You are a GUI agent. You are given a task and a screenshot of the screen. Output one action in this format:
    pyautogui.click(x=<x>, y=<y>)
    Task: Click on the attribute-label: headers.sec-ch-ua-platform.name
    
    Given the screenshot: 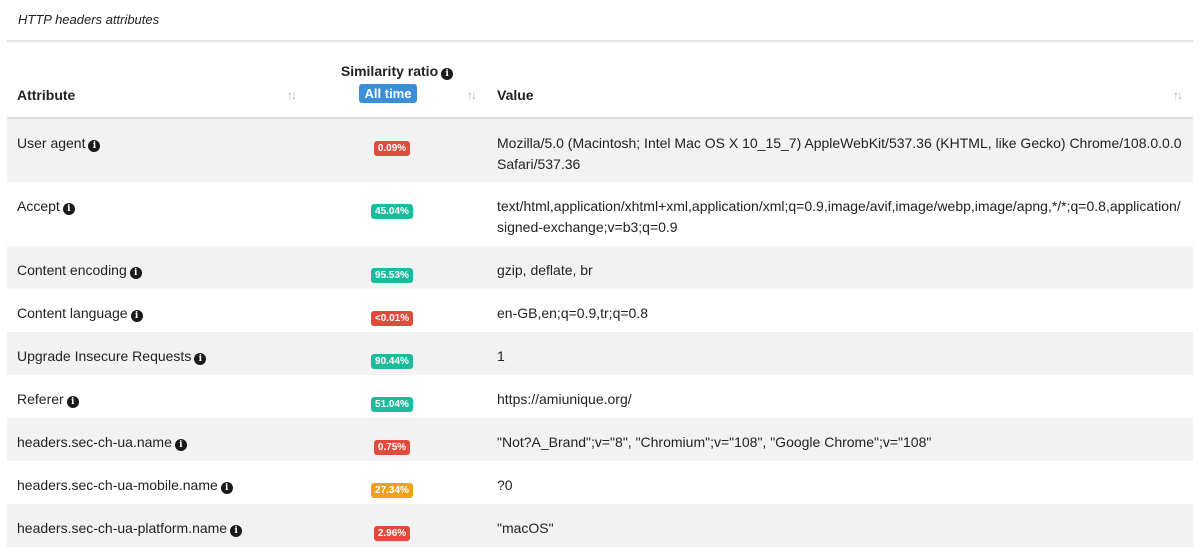 What is the action you would take?
    pyautogui.click(x=122, y=528)
    